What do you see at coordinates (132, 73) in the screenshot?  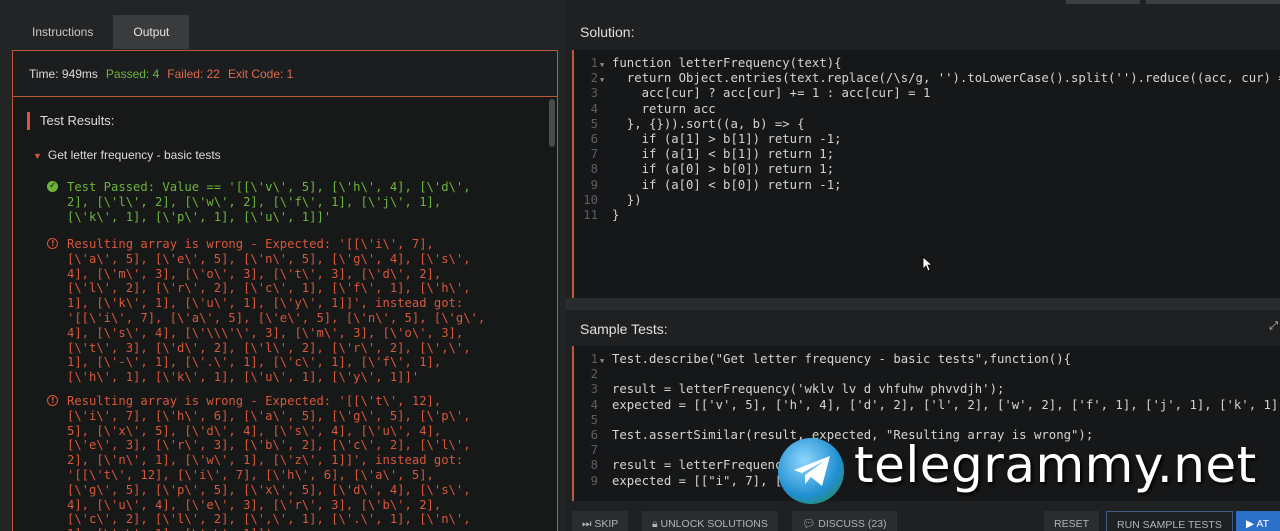 I see `passed-count: Passed: 4` at bounding box center [132, 73].